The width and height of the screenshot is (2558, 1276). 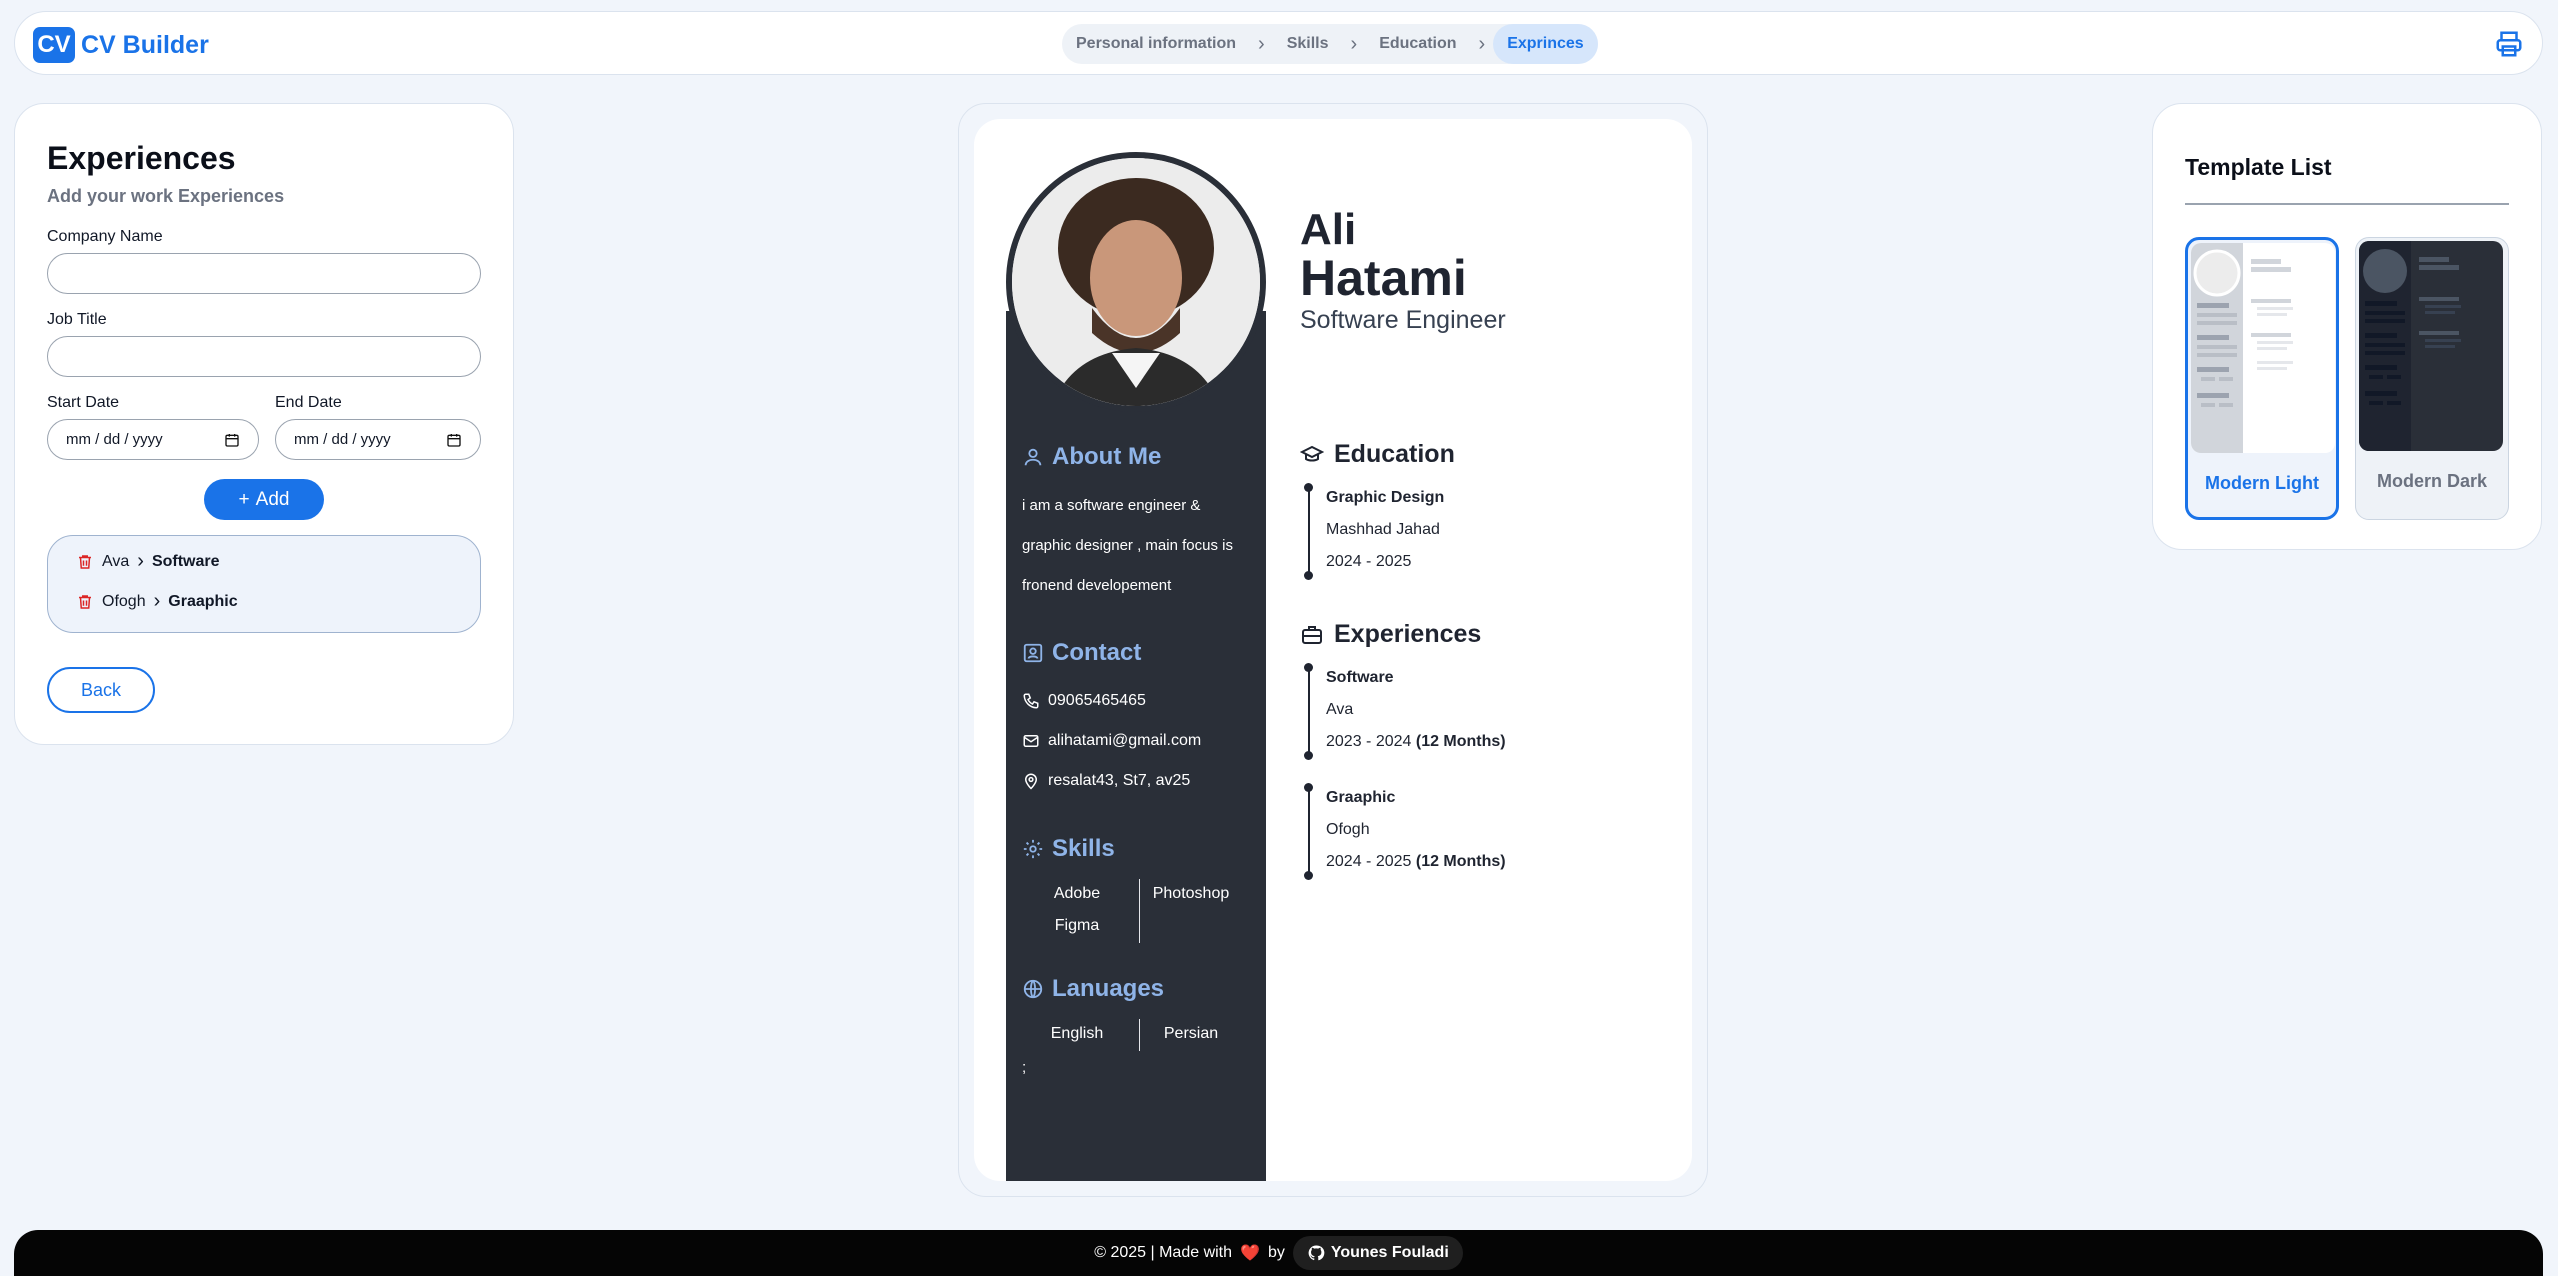 I want to click on about-heading: About Me, so click(x=1091, y=457).